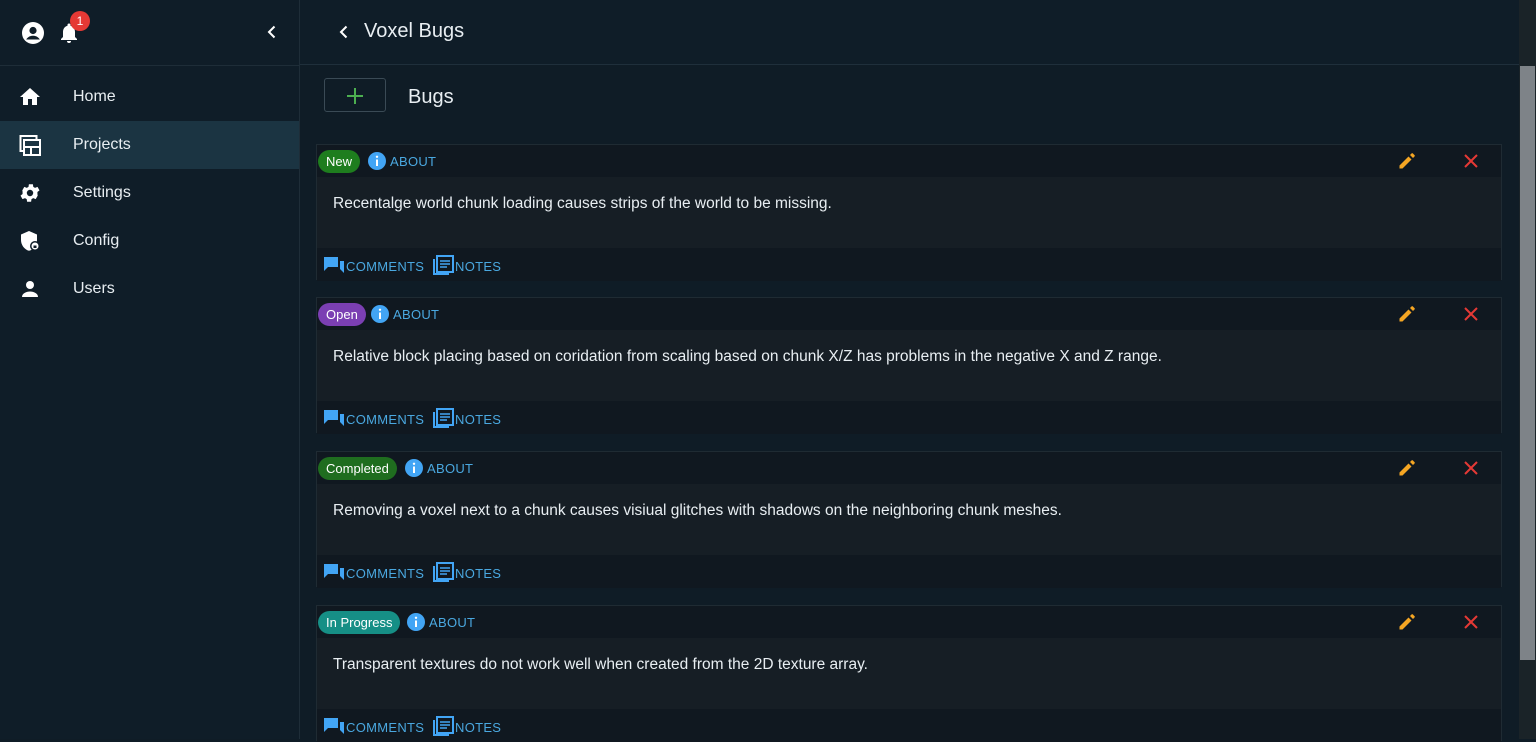 Image resolution: width=1536 pixels, height=742 pixels. Describe the element at coordinates (357, 468) in the screenshot. I see `status-badge: Completed` at that location.